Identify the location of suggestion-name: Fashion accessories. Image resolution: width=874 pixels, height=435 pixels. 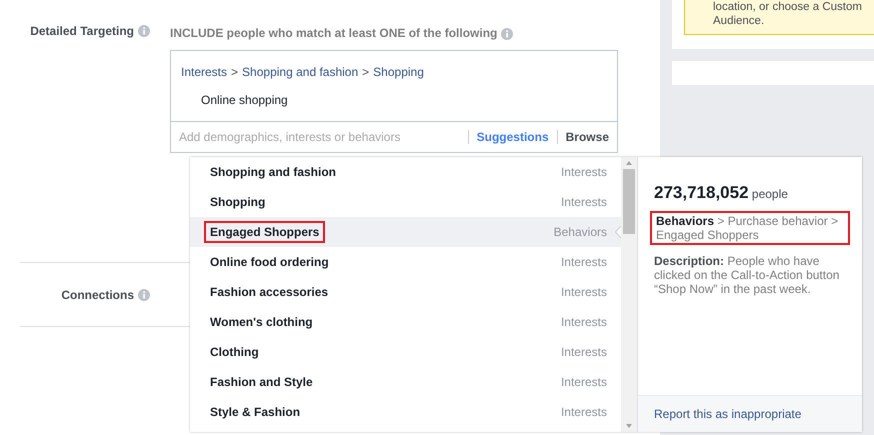
(269, 292).